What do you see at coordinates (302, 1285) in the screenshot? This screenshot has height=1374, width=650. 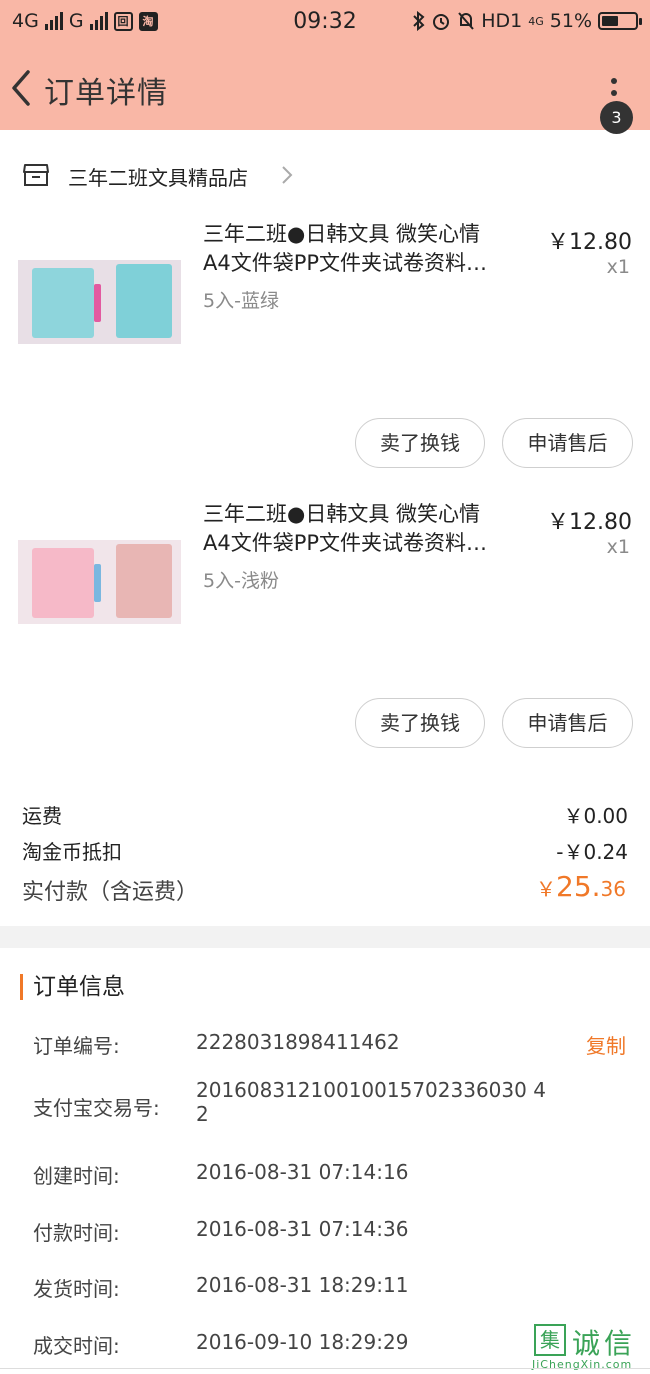 I see `info-value: 2016-08-31 18:29:11` at bounding box center [302, 1285].